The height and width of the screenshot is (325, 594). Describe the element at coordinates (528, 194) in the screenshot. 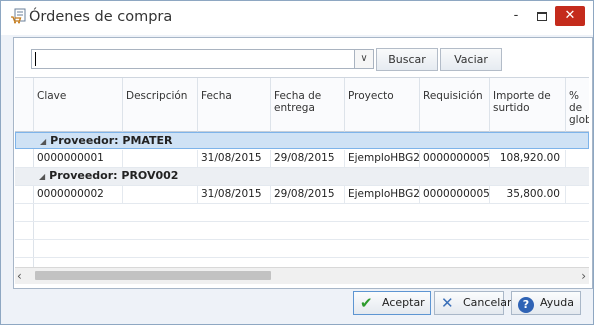

I see `cell-importe: 35,800.00` at that location.